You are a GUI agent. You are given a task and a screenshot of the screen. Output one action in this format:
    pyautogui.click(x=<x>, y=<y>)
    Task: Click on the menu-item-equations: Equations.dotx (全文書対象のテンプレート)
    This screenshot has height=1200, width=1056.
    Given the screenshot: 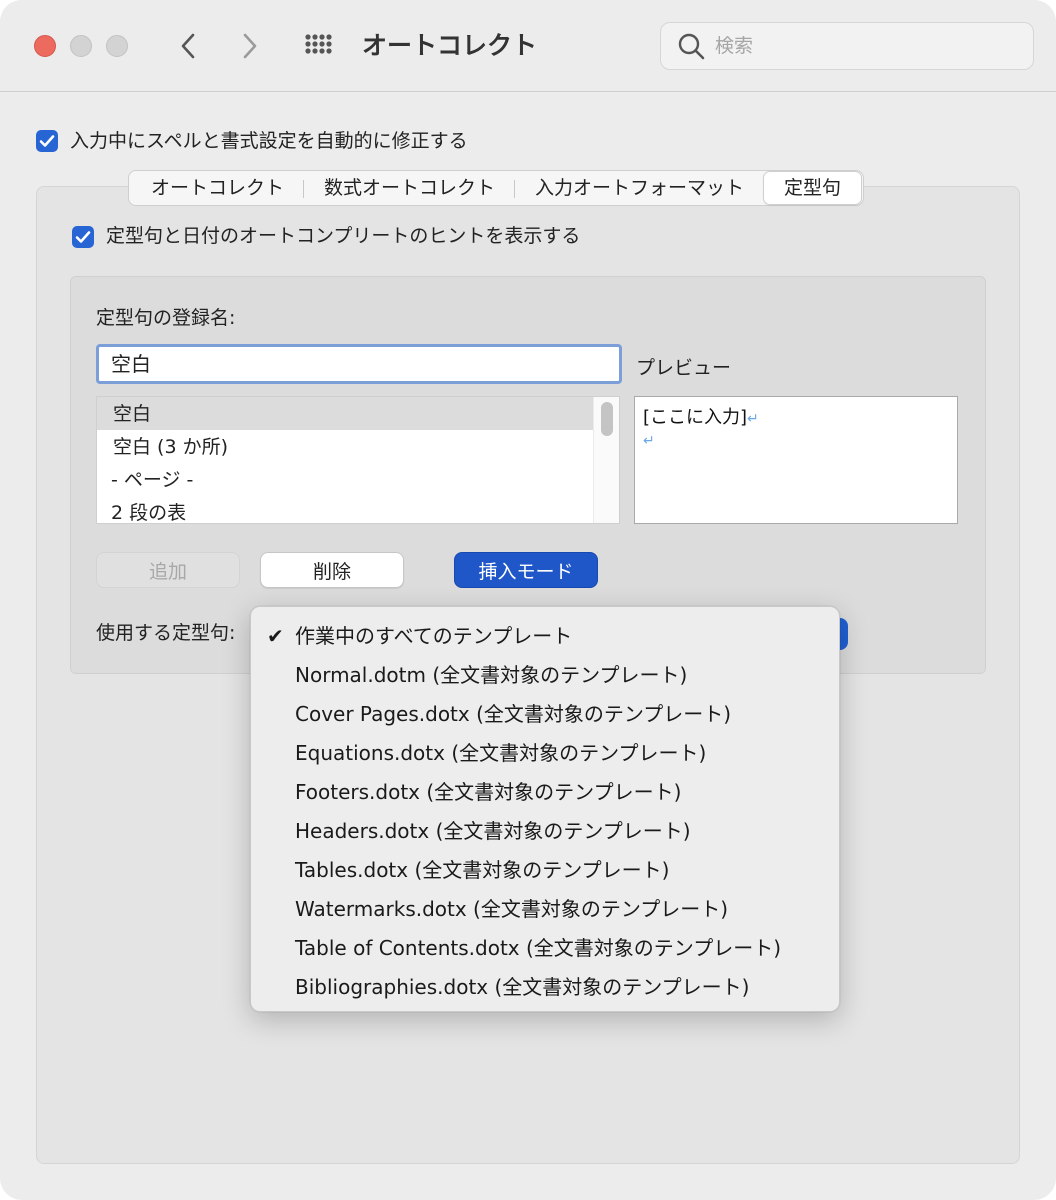 What is the action you would take?
    pyautogui.click(x=545, y=753)
    